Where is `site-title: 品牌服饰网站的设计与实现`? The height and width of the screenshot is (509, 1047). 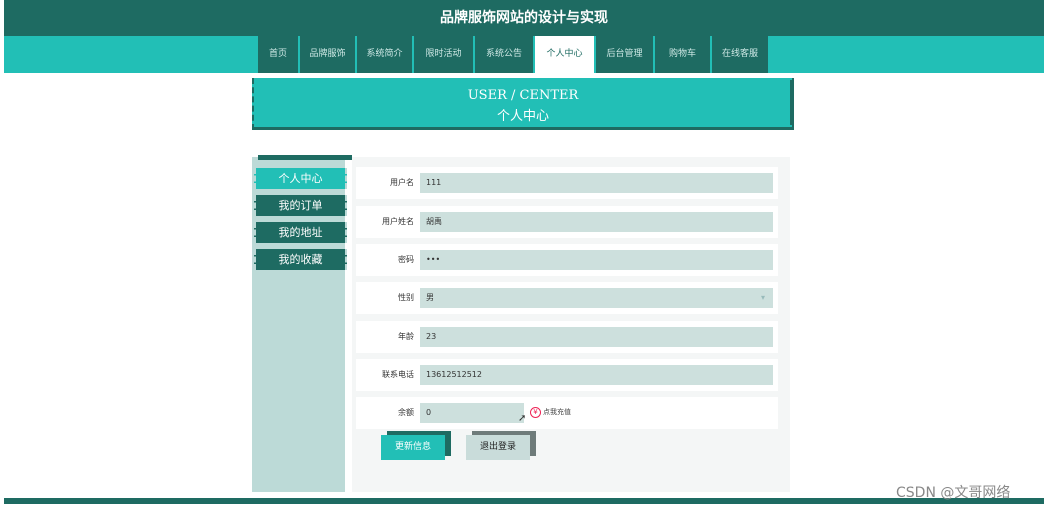
site-title: 品牌服饰网站的设计与实现 is located at coordinates (524, 18).